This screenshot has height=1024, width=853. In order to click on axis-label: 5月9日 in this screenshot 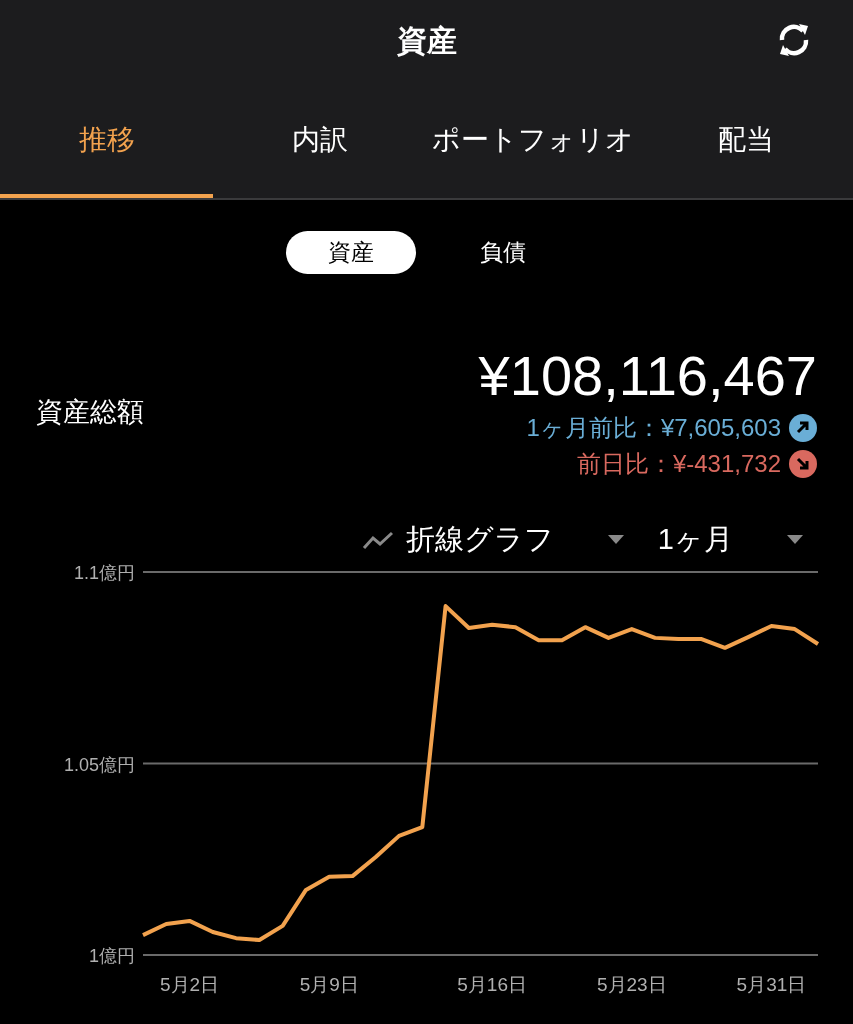, I will do `click(329, 984)`.